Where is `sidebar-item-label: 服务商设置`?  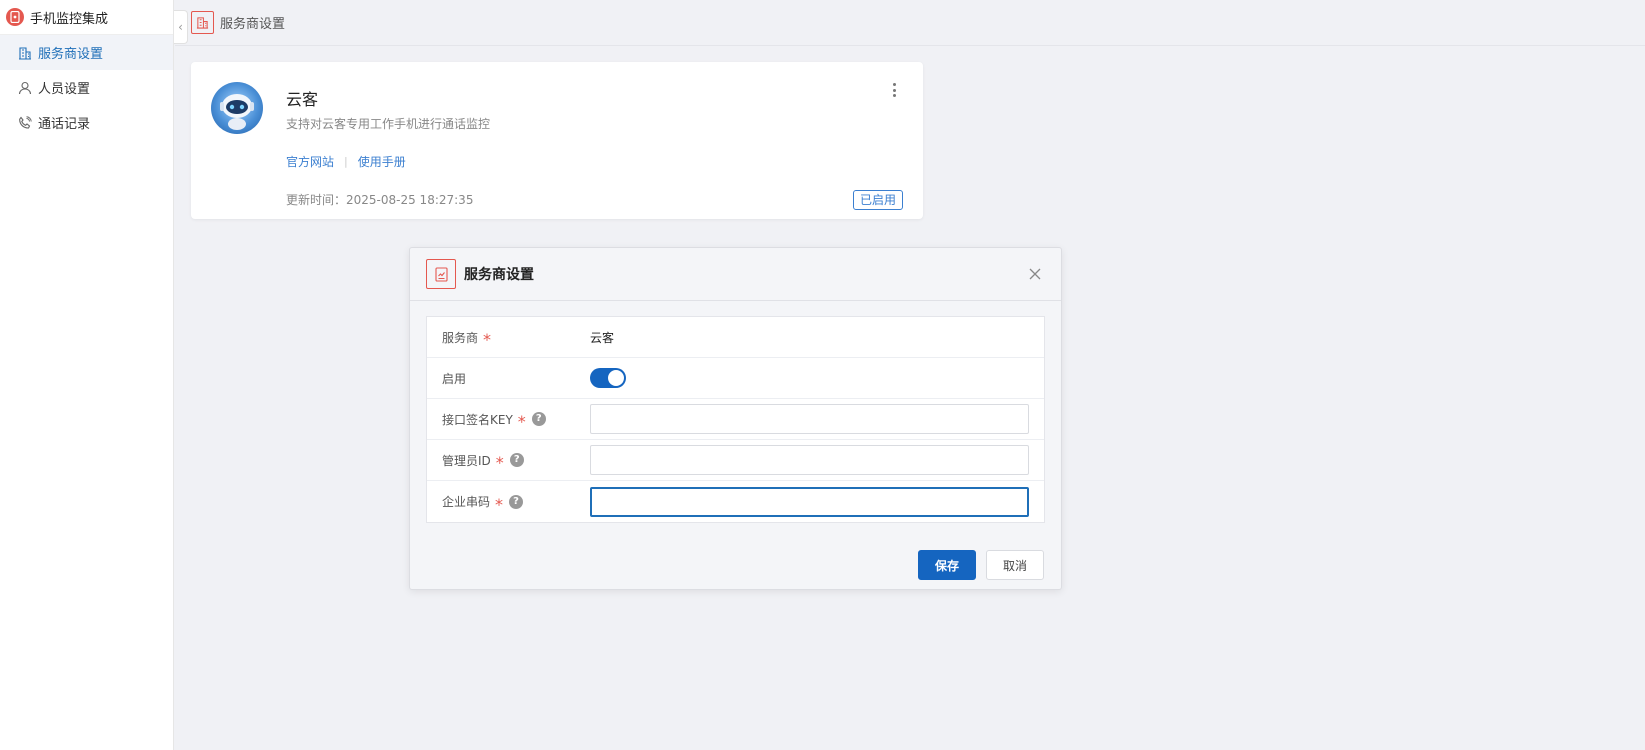 sidebar-item-label: 服务商设置 is located at coordinates (71, 54).